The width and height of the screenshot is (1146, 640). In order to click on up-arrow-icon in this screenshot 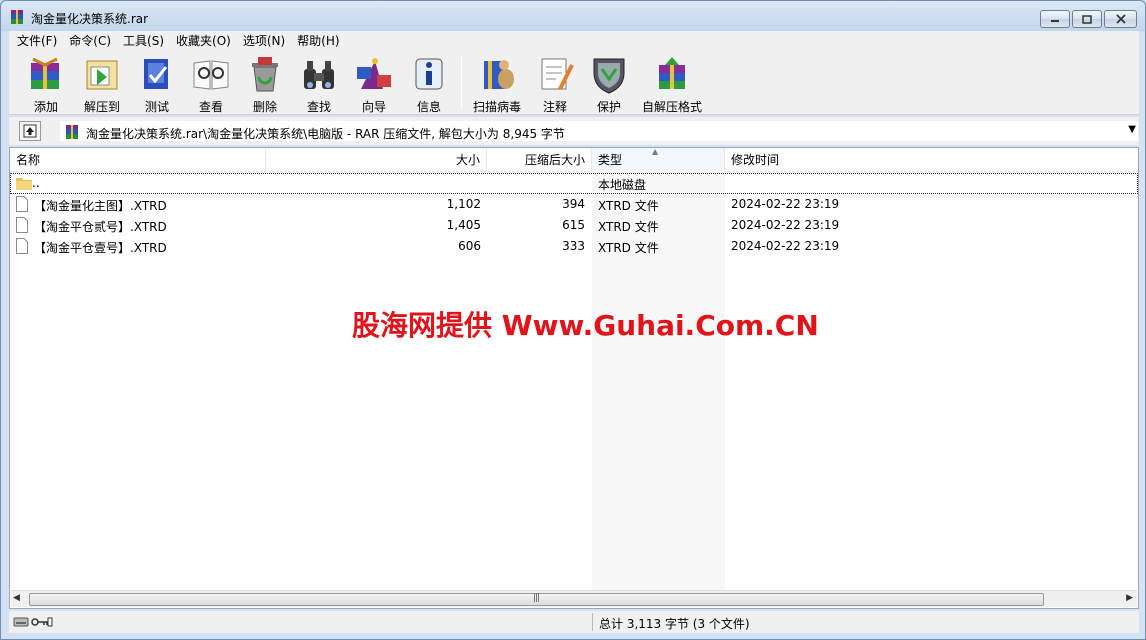, I will do `click(30, 131)`.